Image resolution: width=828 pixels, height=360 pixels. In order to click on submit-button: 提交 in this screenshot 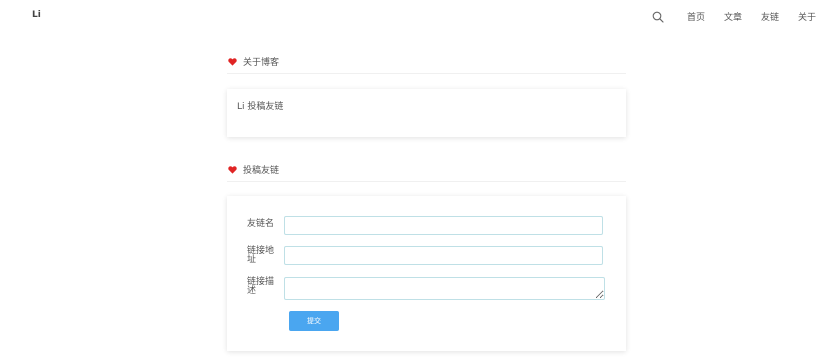, I will do `click(314, 321)`.